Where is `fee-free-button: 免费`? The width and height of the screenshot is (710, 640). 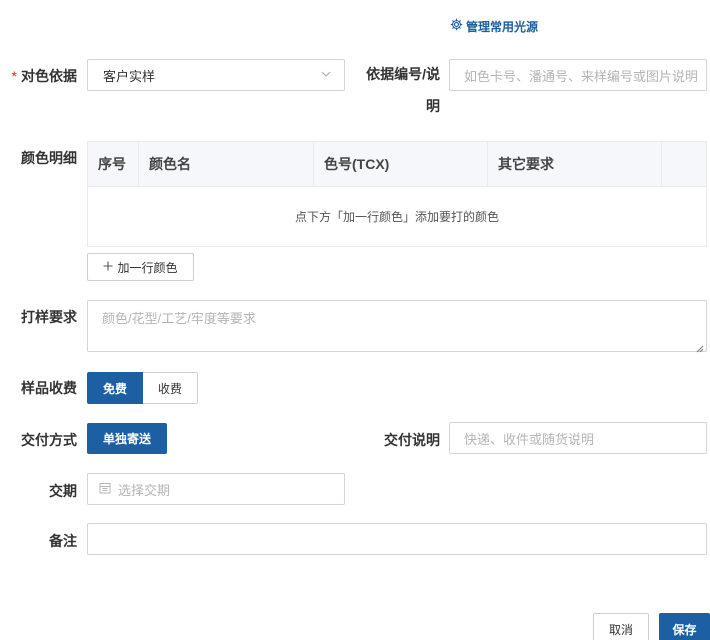 fee-free-button: 免费 is located at coordinates (115, 388).